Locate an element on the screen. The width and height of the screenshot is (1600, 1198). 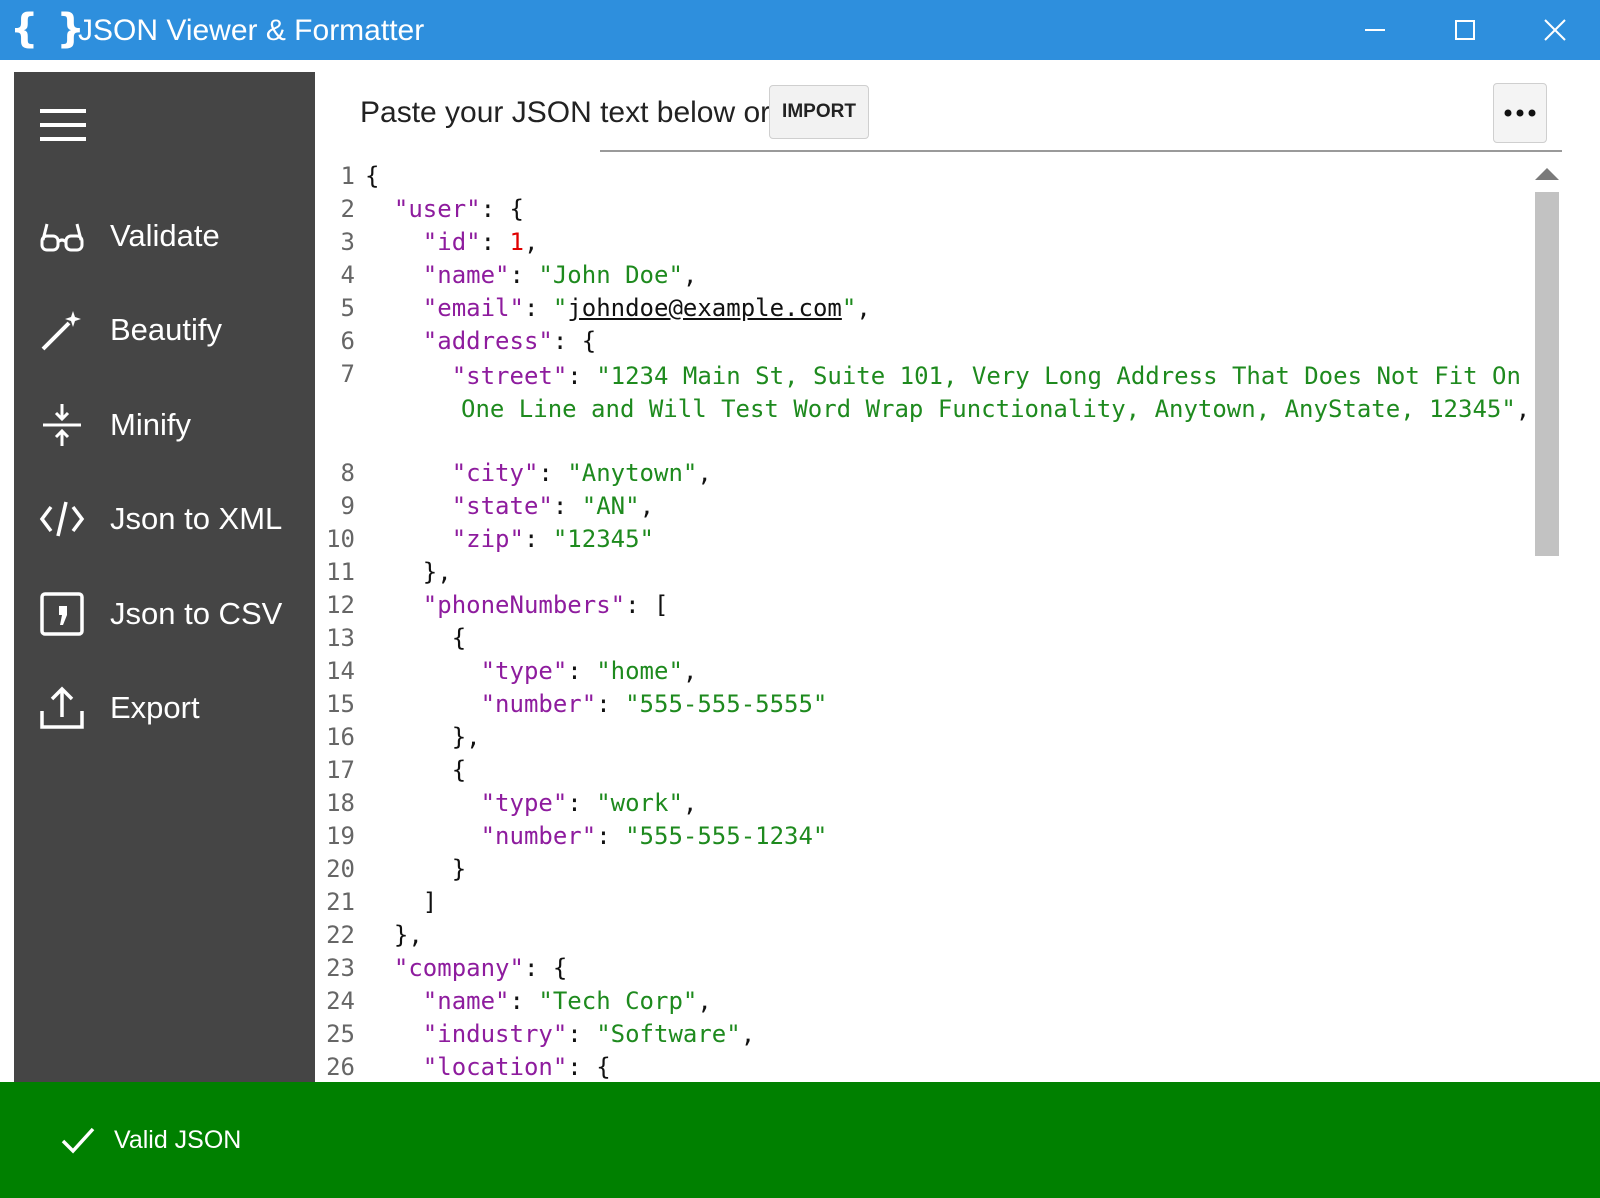
code-line: "number": "555-555-5555" is located at coordinates (654, 704).